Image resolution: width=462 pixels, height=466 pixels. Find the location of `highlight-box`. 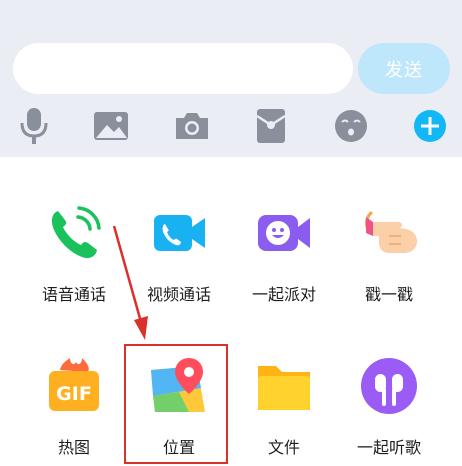

highlight-box is located at coordinates (176, 404).